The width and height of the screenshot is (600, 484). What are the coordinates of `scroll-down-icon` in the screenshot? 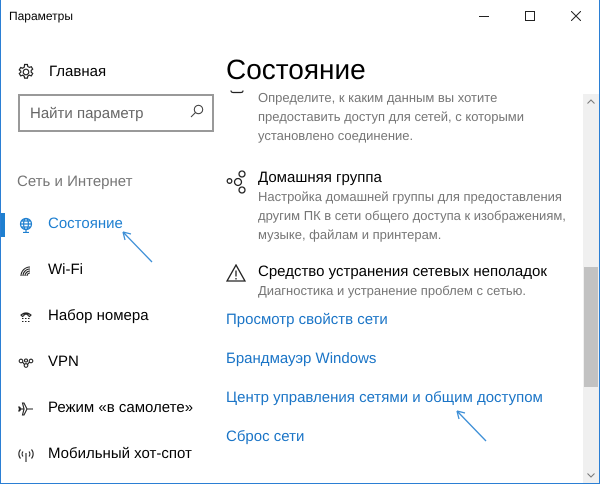 It's located at (591, 475).